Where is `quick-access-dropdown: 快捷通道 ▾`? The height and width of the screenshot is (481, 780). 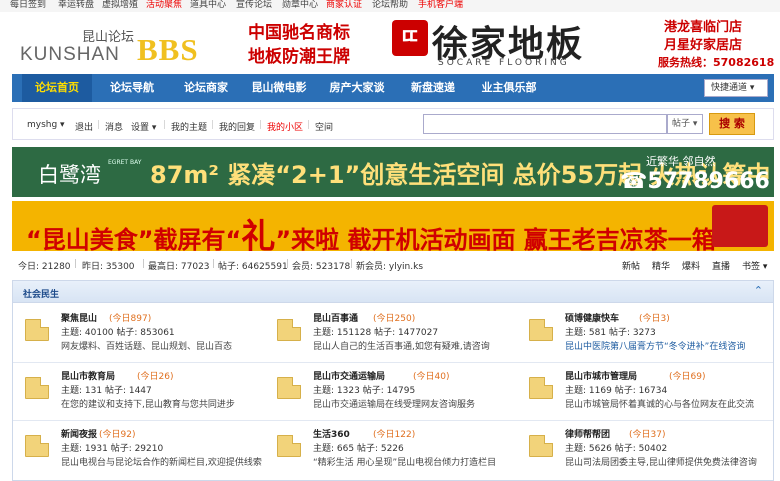
quick-access-dropdown: 快捷通道 ▾ is located at coordinates (736, 88).